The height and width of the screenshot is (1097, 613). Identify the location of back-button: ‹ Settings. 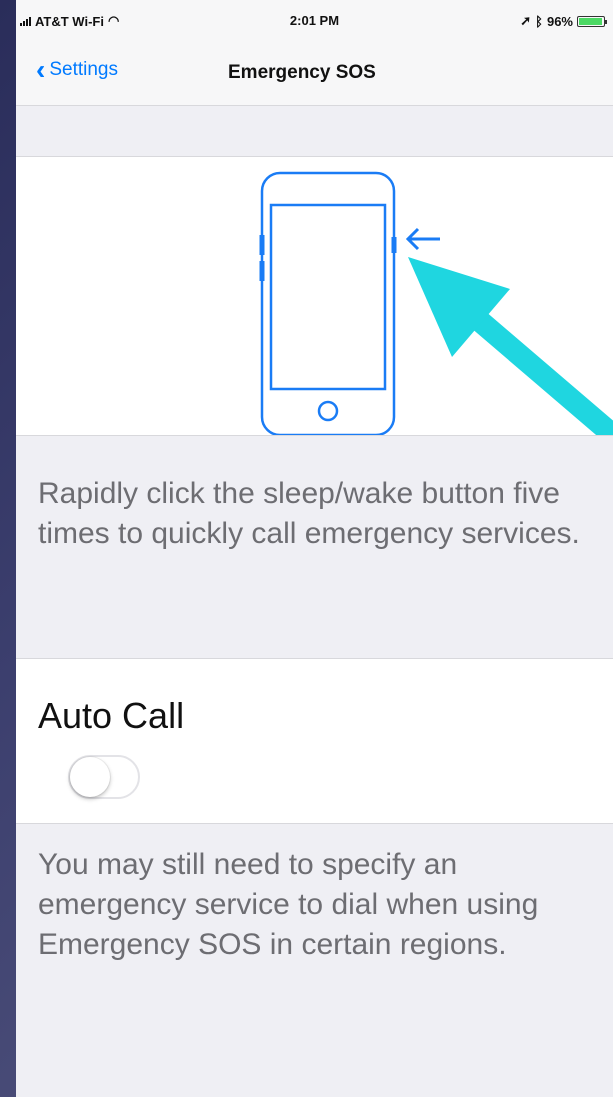
(77, 70).